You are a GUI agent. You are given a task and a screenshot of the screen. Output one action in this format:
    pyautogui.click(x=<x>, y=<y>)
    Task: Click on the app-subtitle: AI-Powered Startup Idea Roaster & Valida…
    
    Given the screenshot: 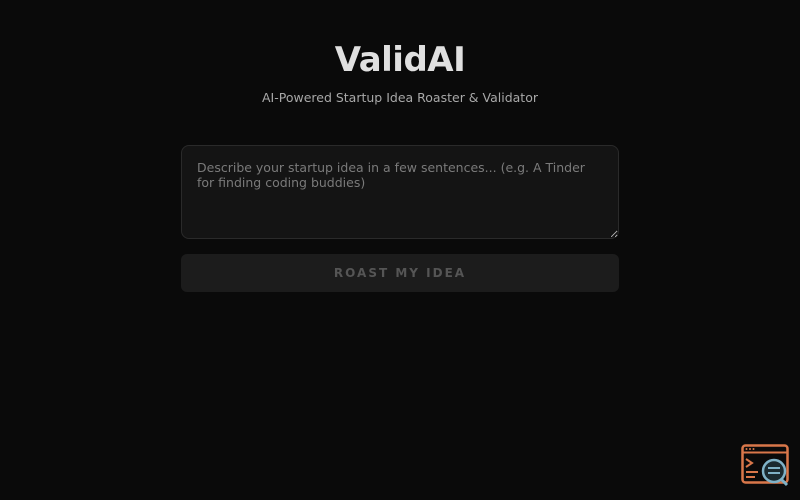 What is the action you would take?
    pyautogui.click(x=399, y=97)
    